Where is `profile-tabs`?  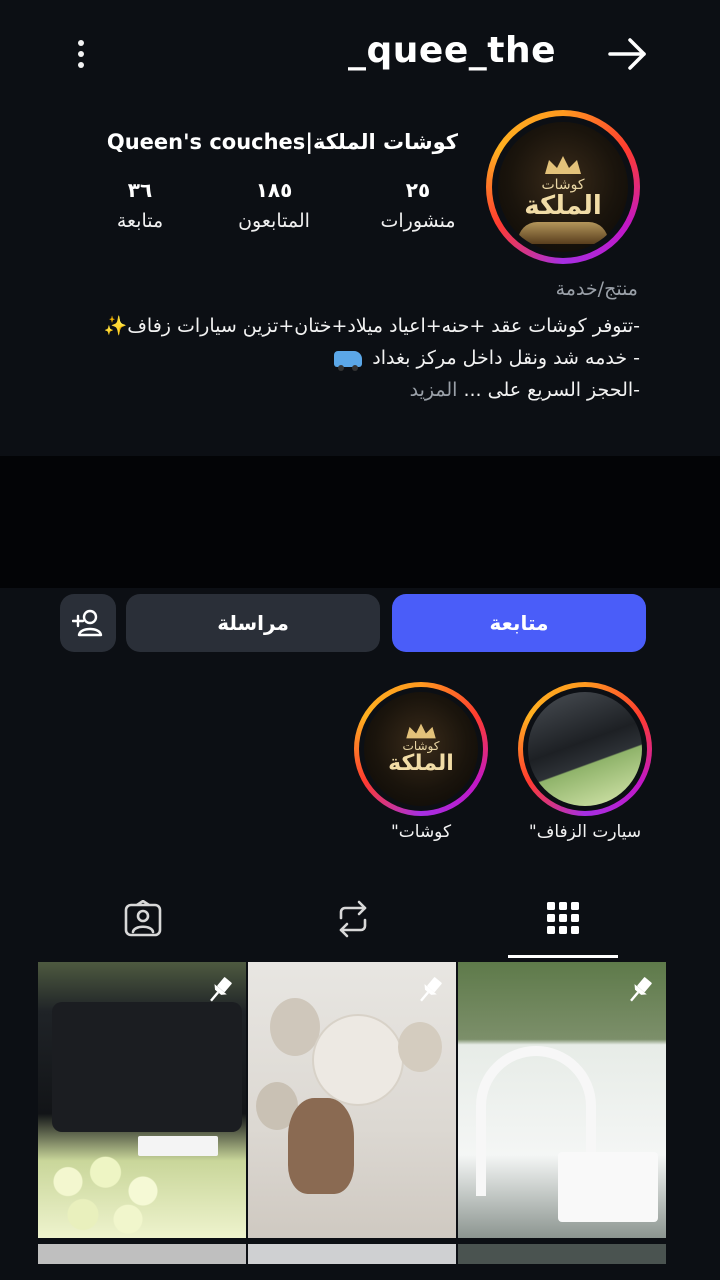 profile-tabs is located at coordinates (354, 919).